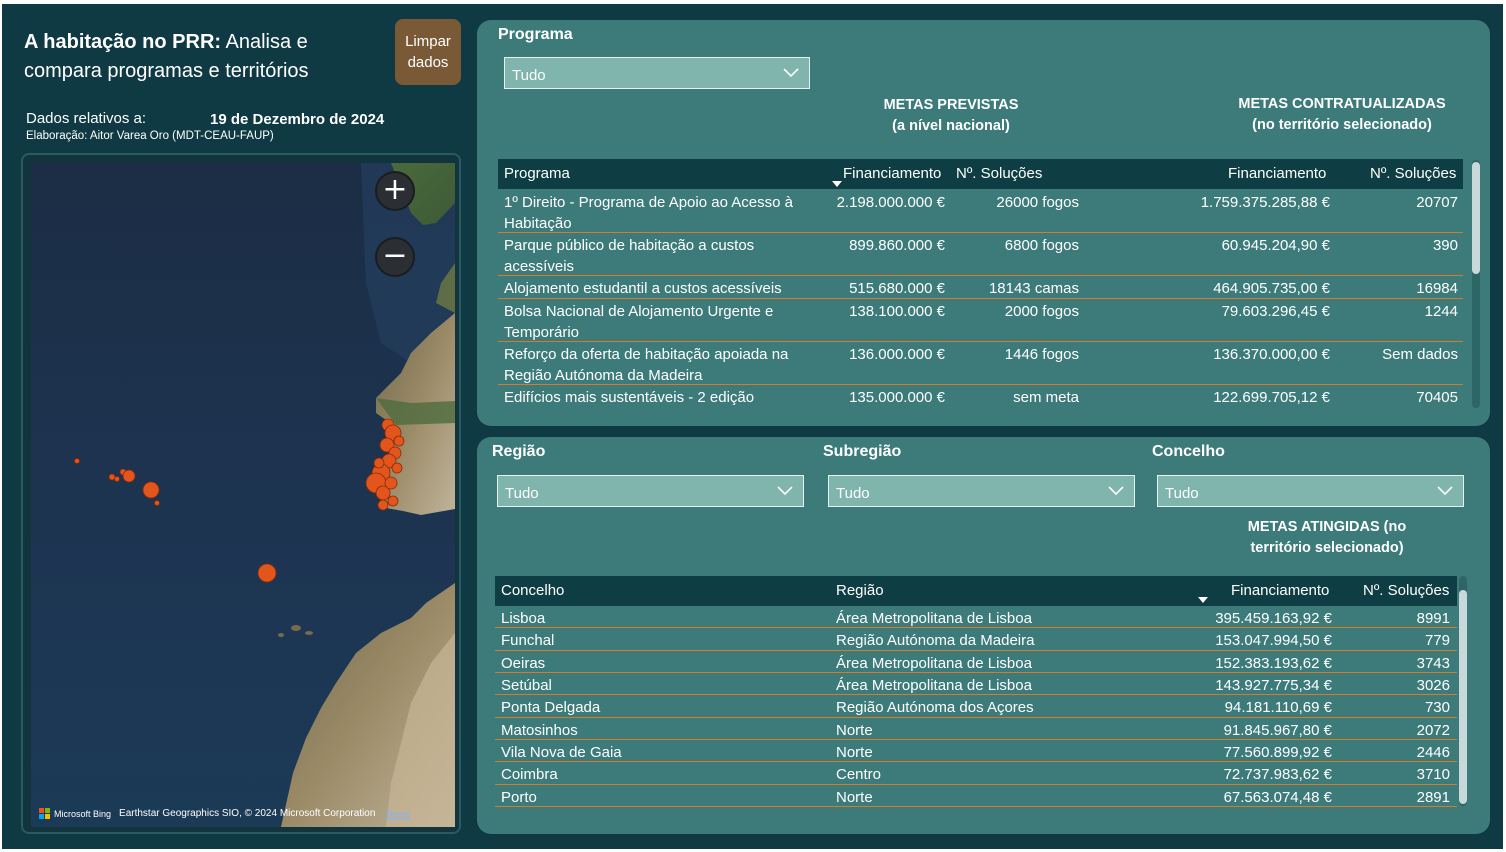 The image size is (1506, 852). Describe the element at coordinates (522, 493) in the screenshot. I see `regiao-dropdown-value: Tudo` at that location.